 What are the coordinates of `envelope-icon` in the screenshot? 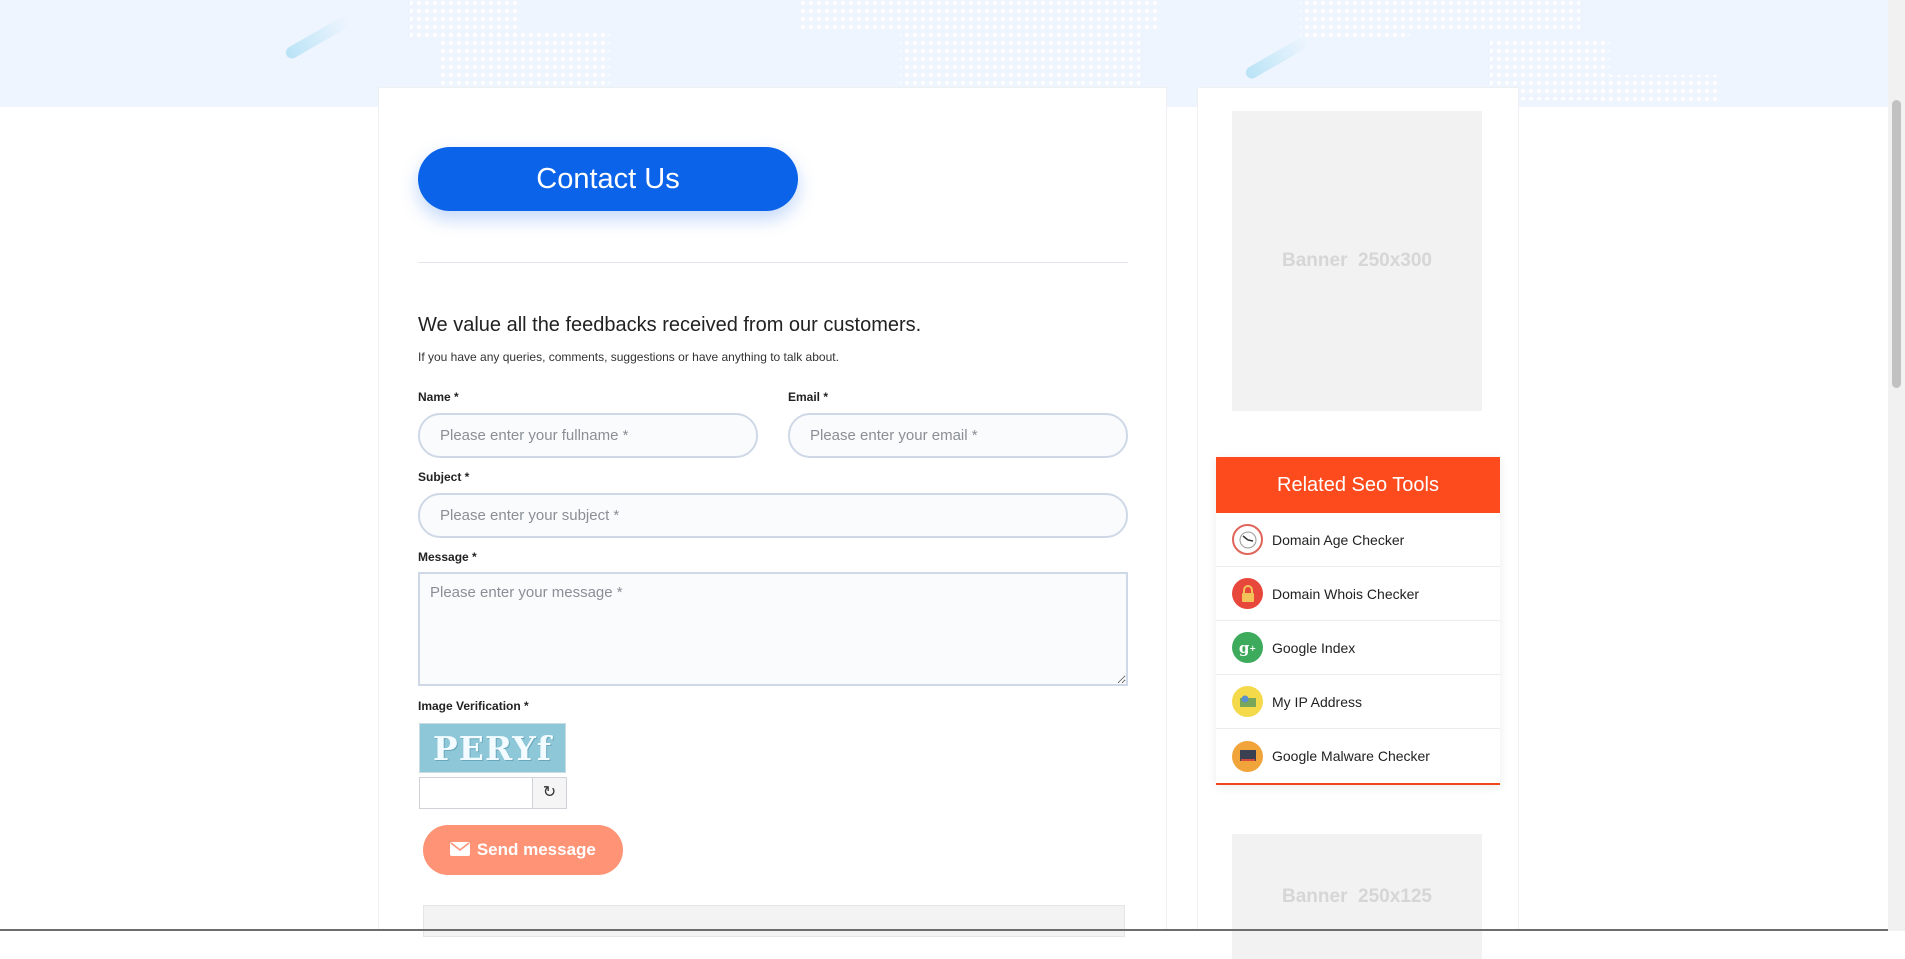 It's located at (460, 849).